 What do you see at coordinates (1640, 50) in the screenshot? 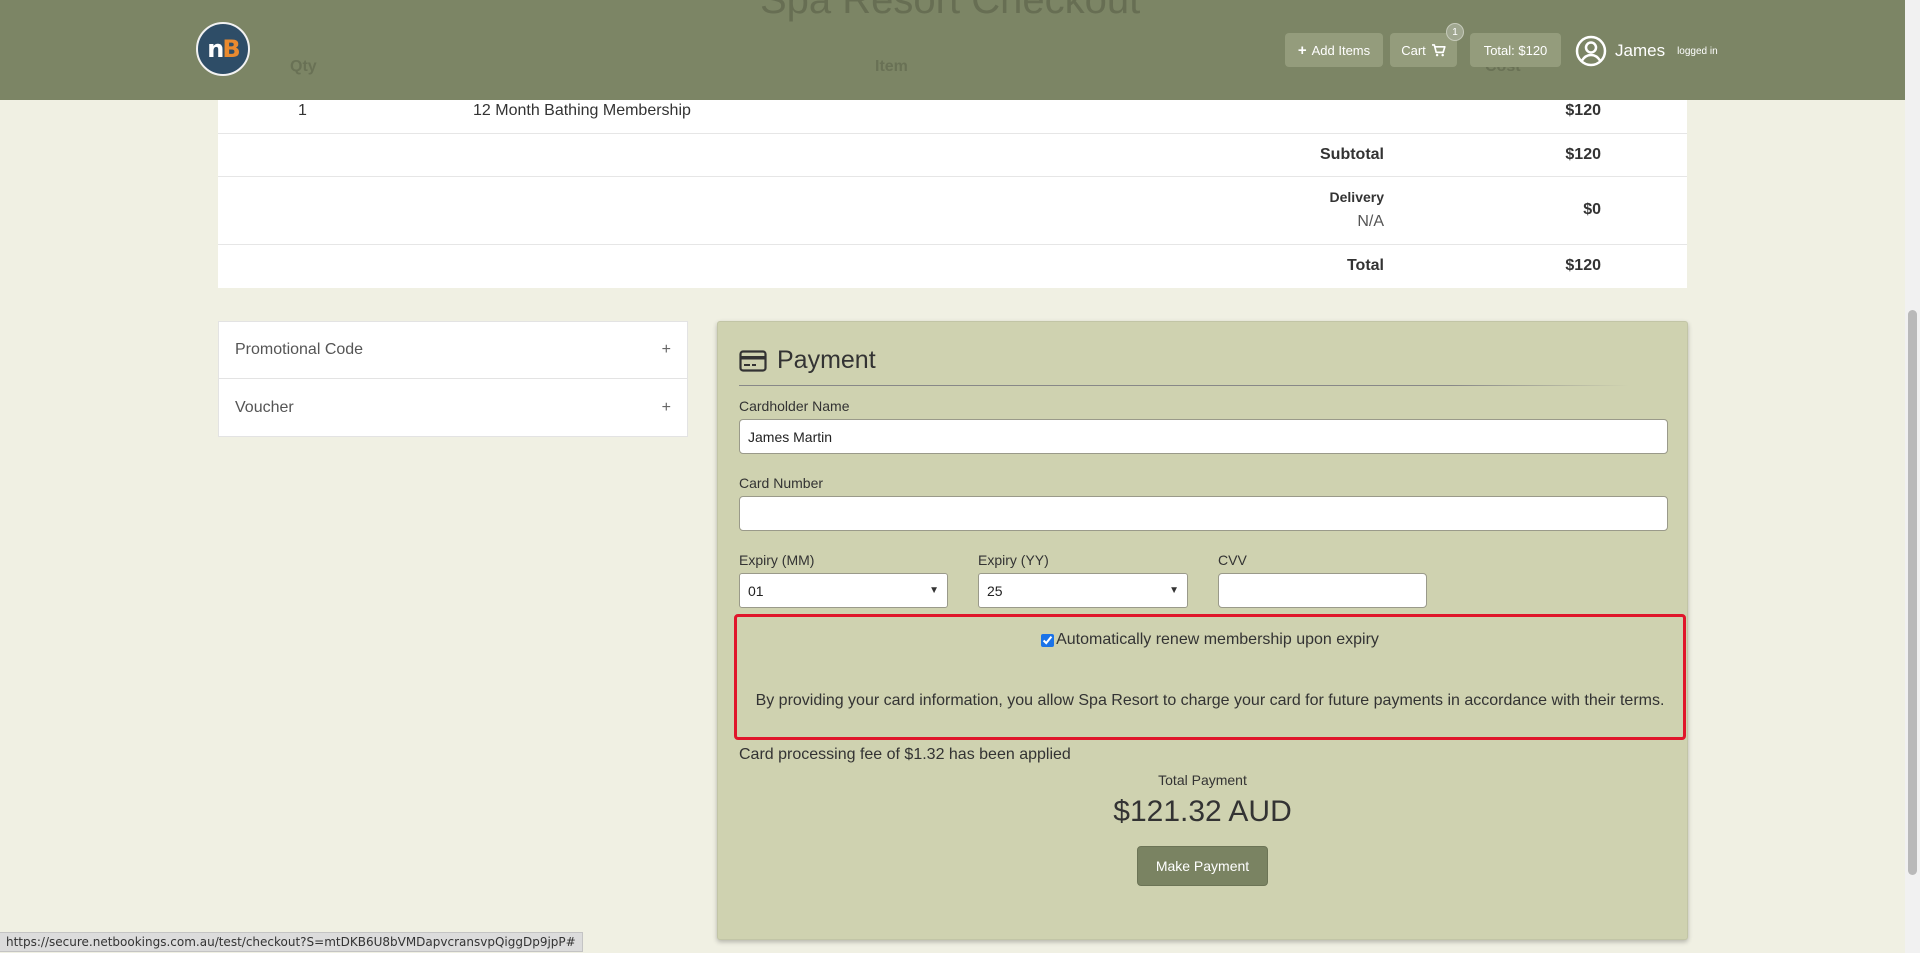
I see `user-name: James` at bounding box center [1640, 50].